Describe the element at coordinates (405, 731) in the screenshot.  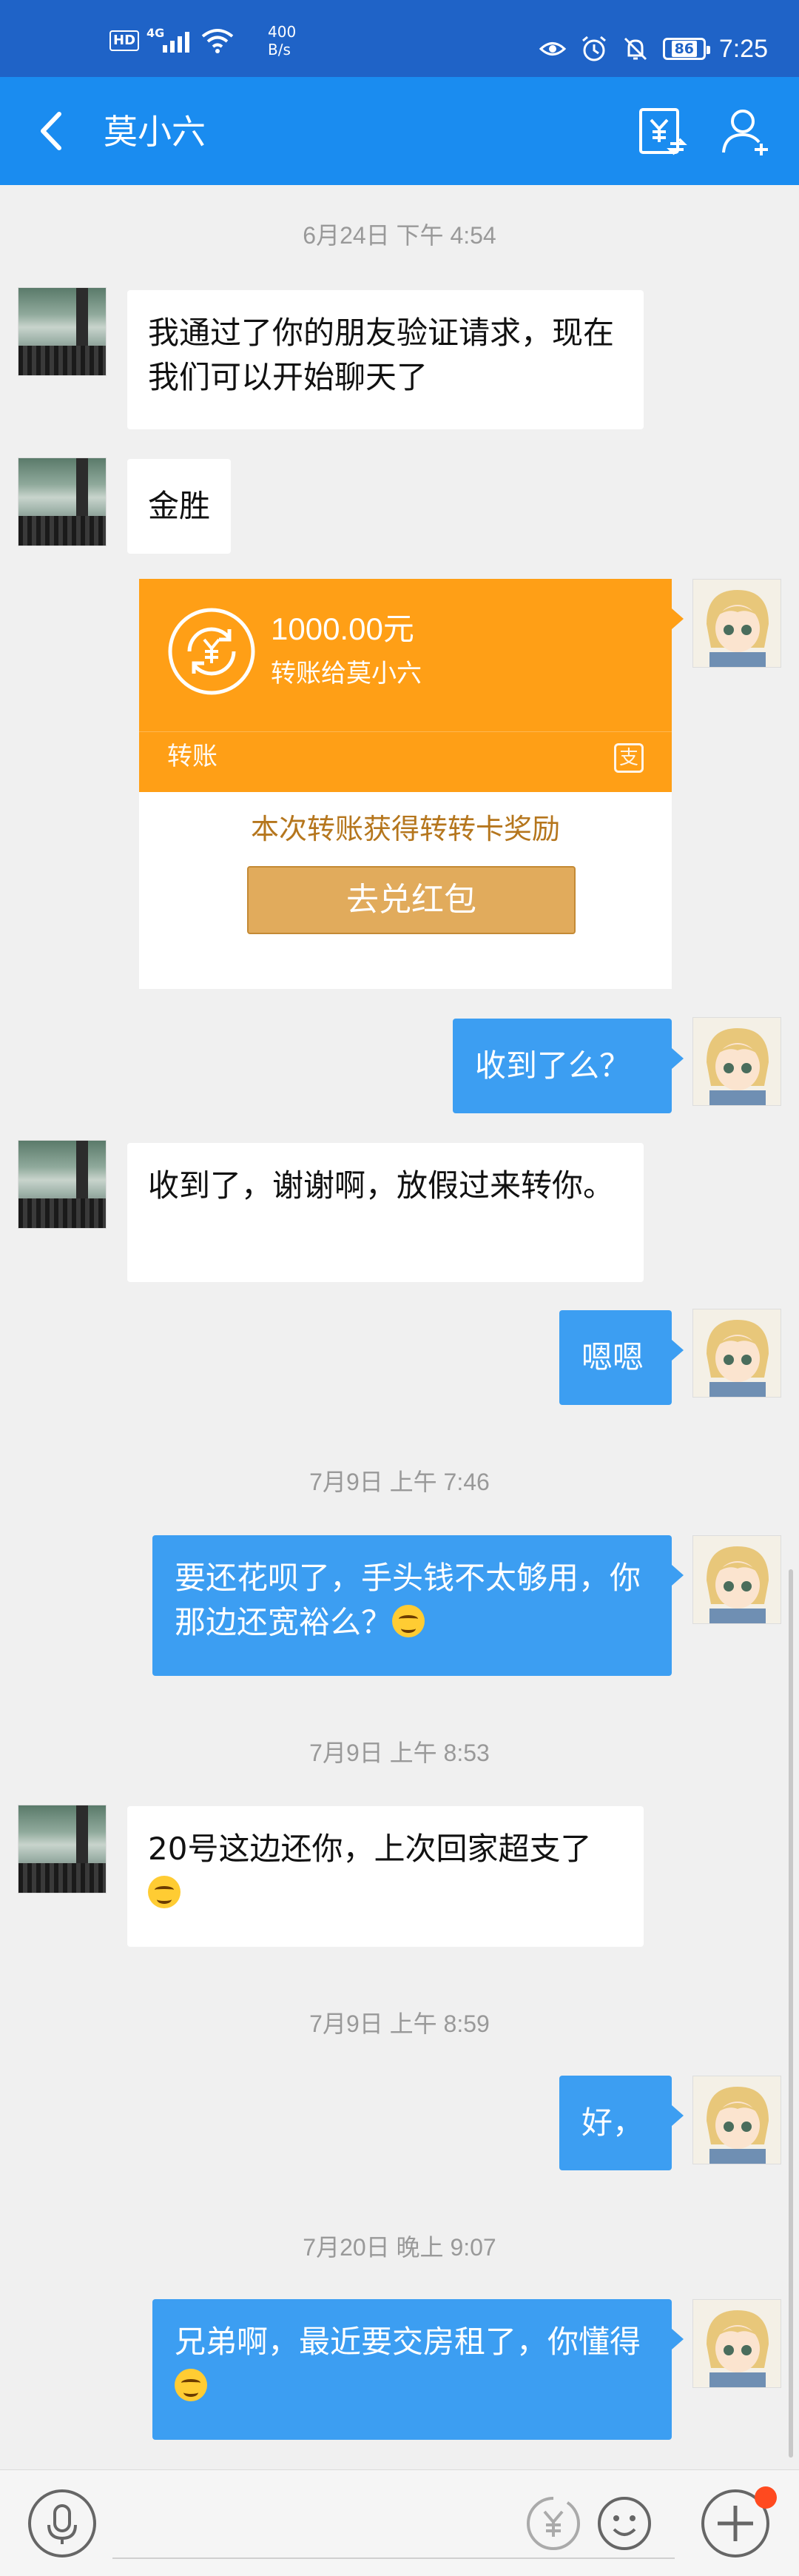
I see `divider` at that location.